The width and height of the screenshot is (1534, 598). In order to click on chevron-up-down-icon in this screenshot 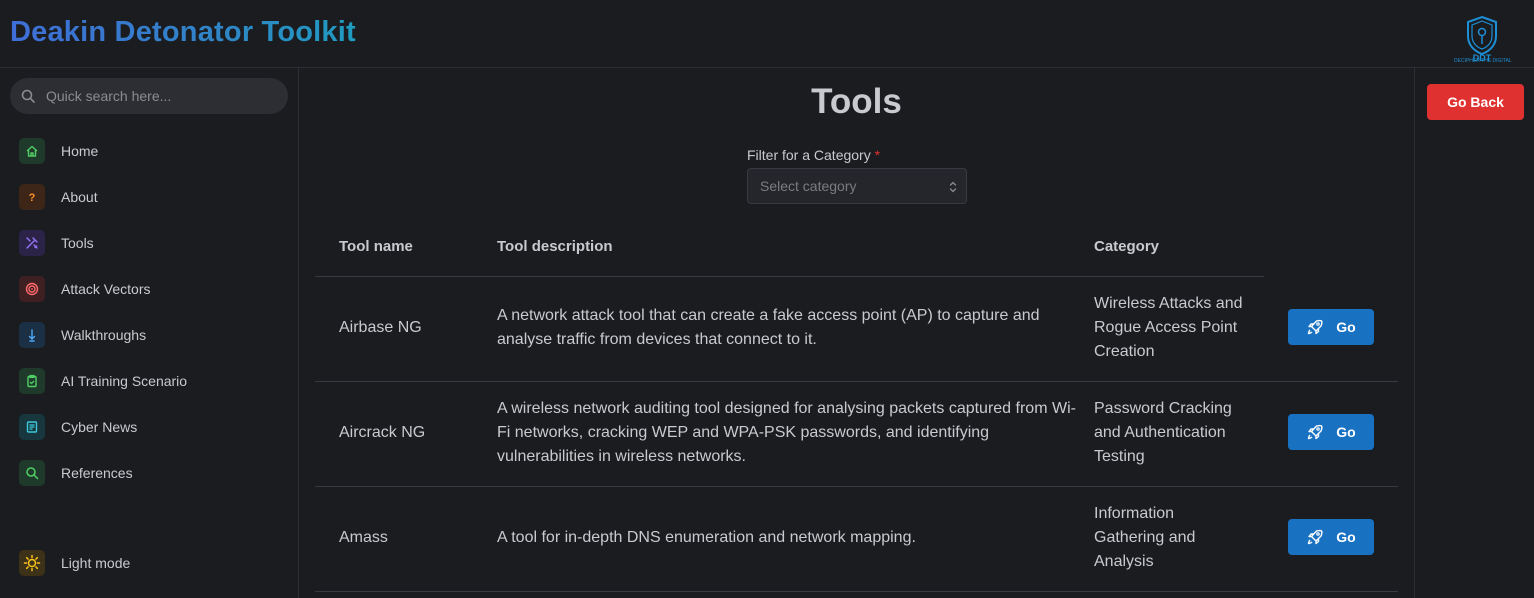, I will do `click(953, 187)`.